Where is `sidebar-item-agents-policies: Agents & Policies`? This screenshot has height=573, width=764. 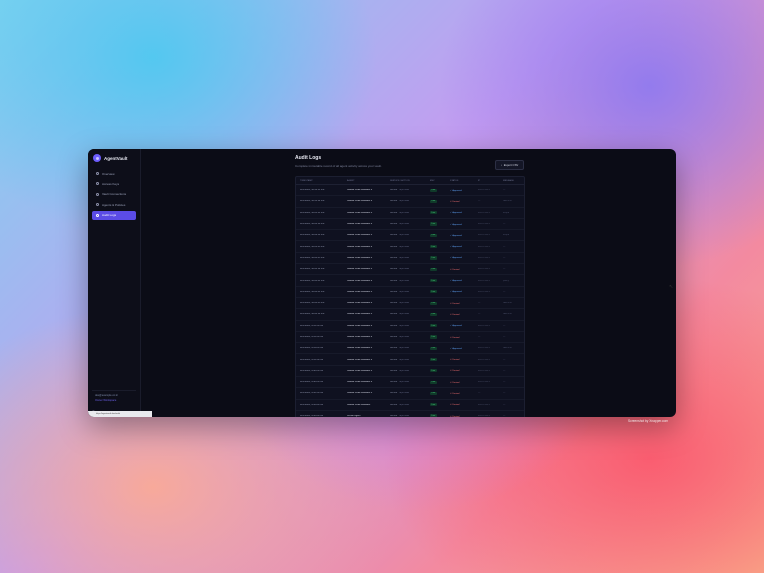
sidebar-item-agents-policies: Agents & Policies is located at coordinates (114, 204).